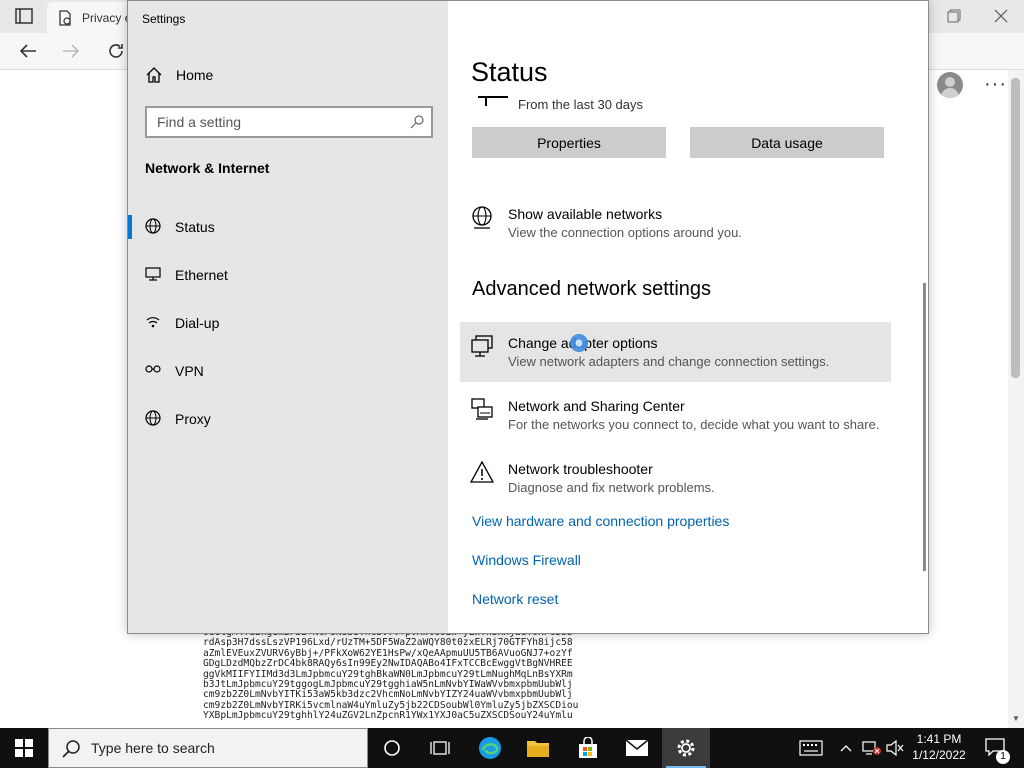 The image size is (1024, 768). I want to click on edge-icon, so click(490, 748).